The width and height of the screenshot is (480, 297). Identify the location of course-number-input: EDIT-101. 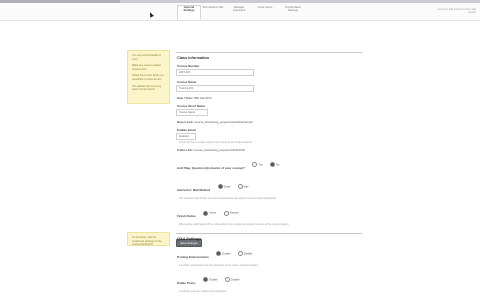
(215, 72).